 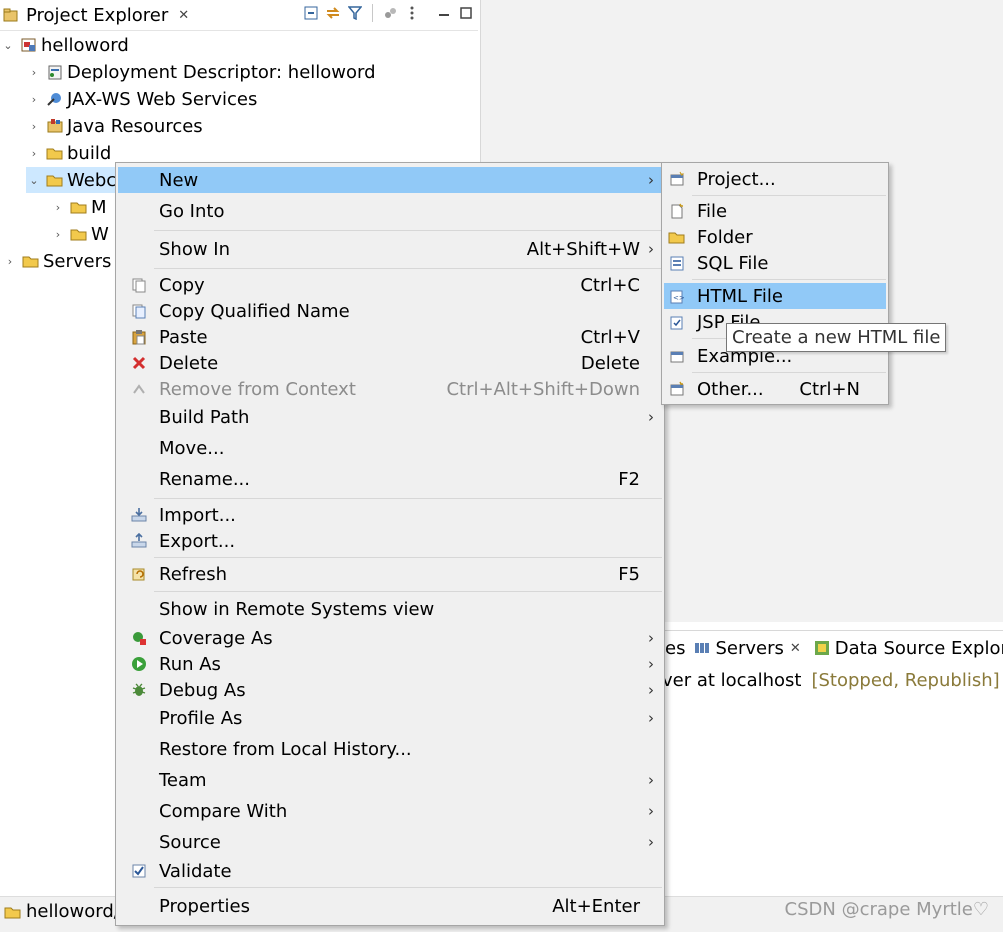 What do you see at coordinates (775, 263) in the screenshot?
I see `submenu-item-sql-file: SQL File` at bounding box center [775, 263].